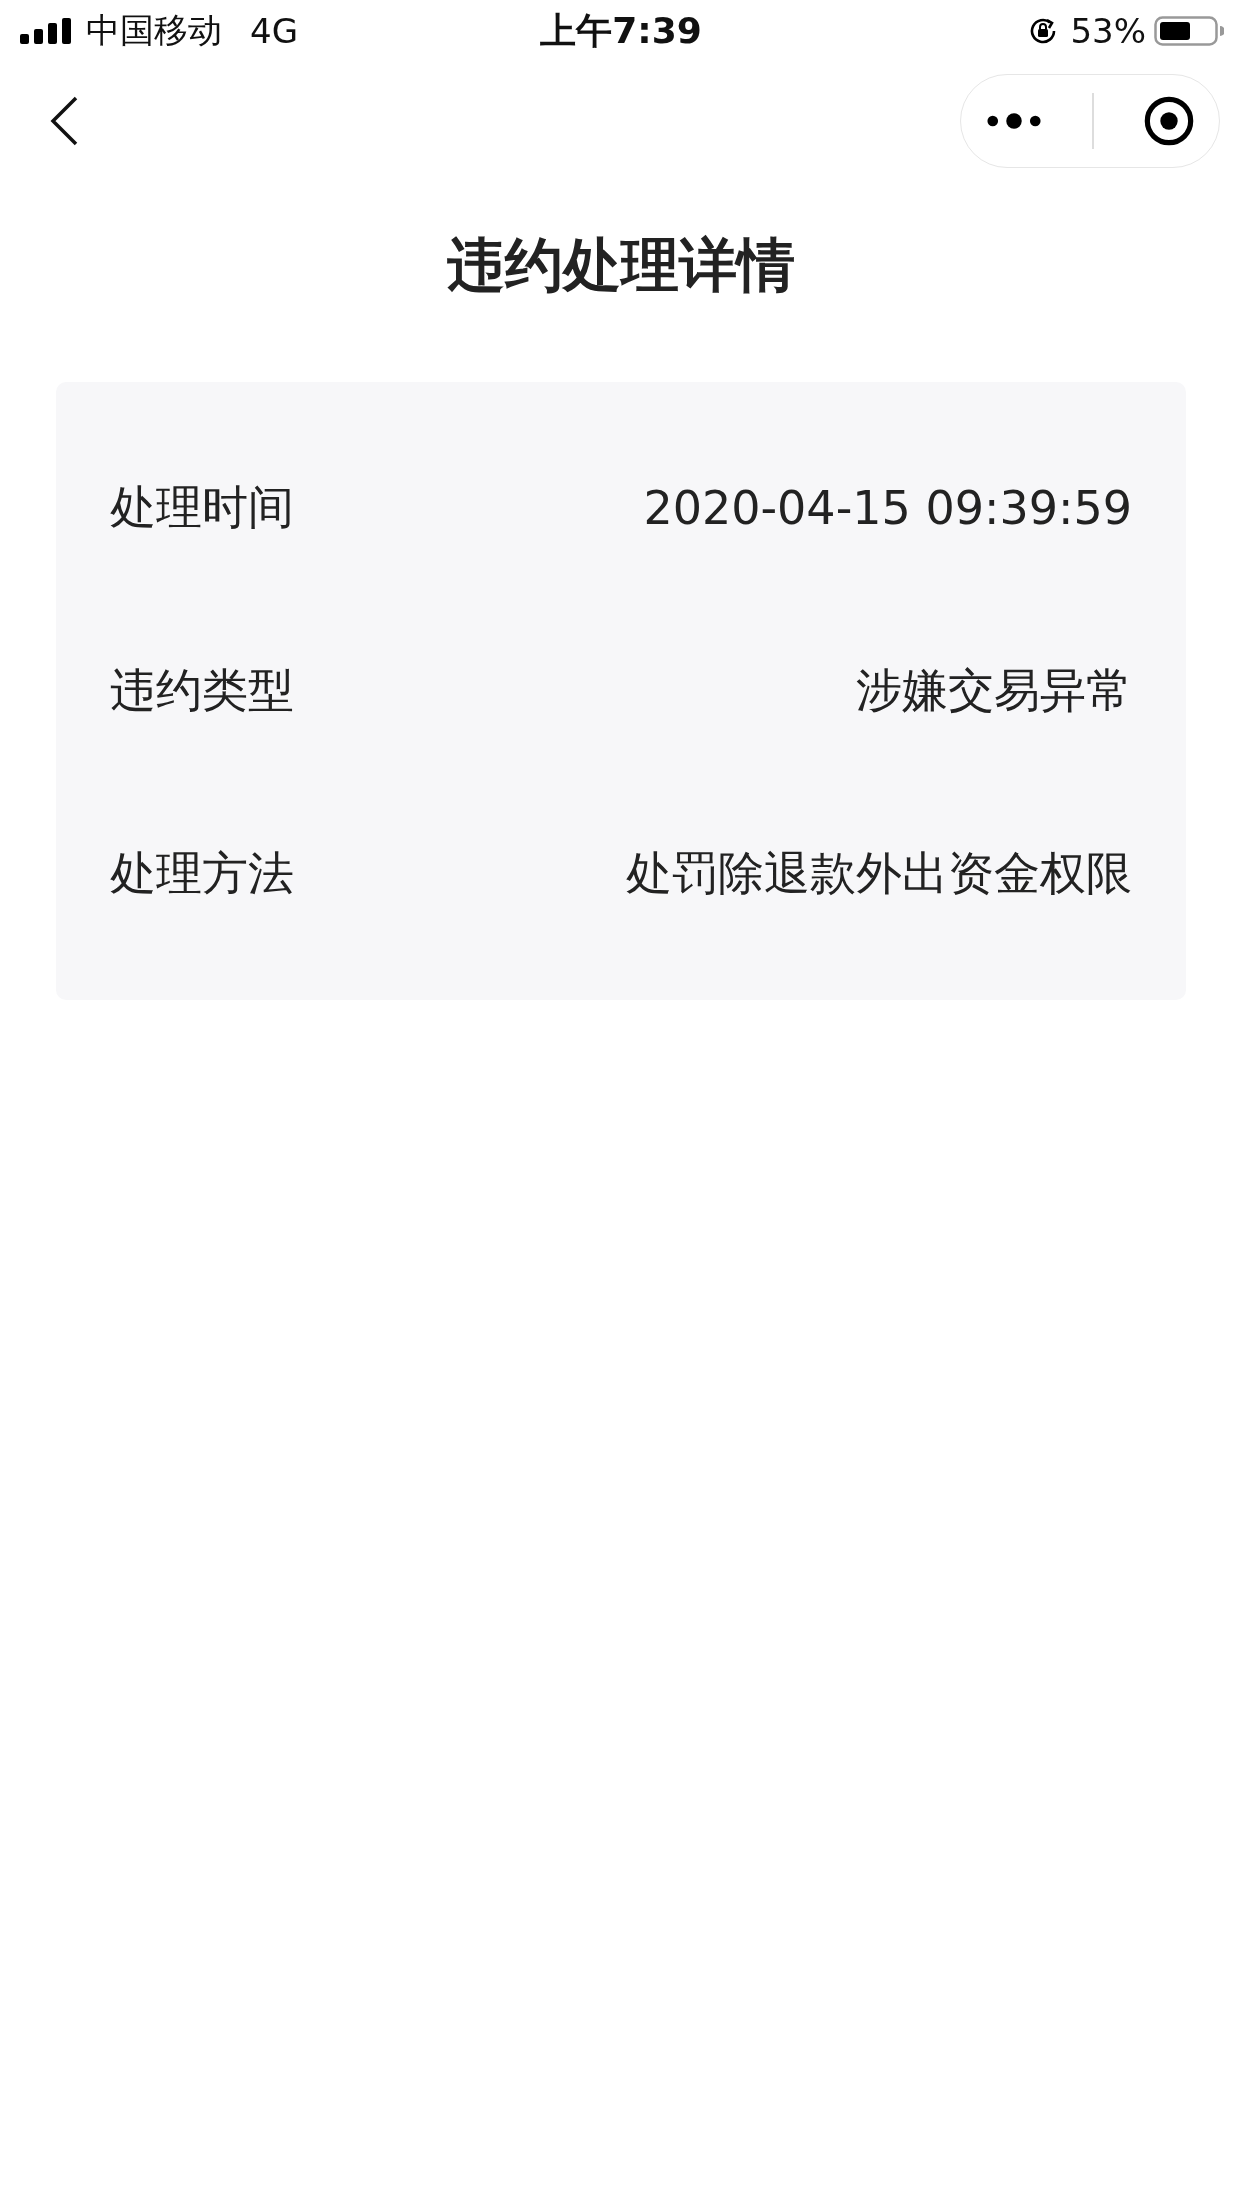 This screenshot has width=1242, height=2208. I want to click on battery-percent: 53%, so click(1108, 31).